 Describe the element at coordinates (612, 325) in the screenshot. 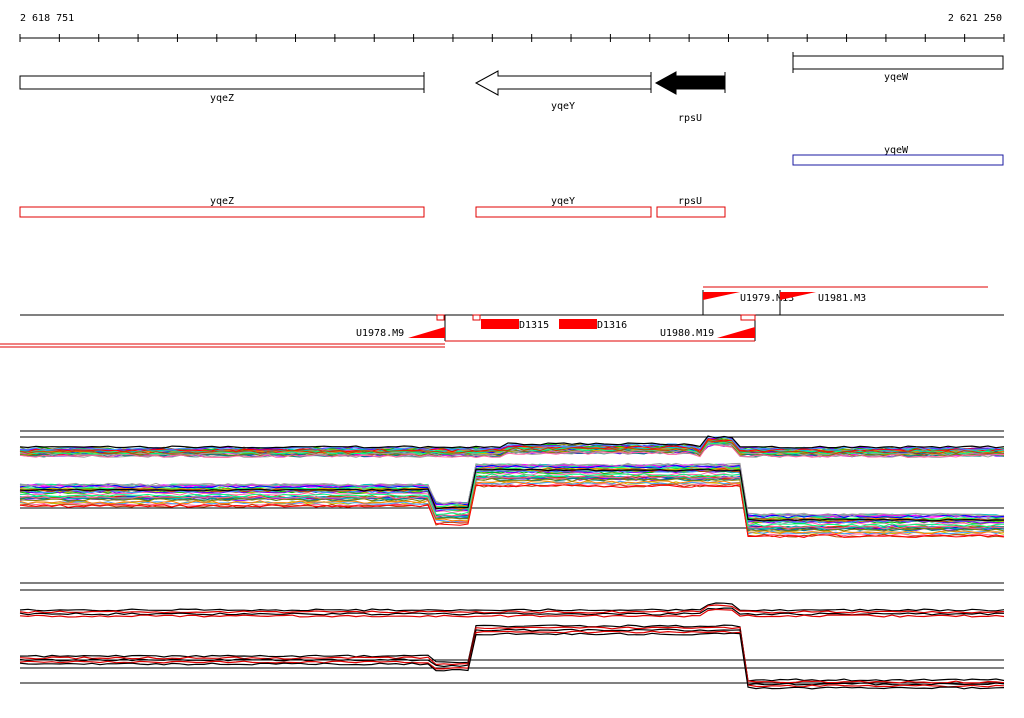

I see `svg-text: D1316` at that location.